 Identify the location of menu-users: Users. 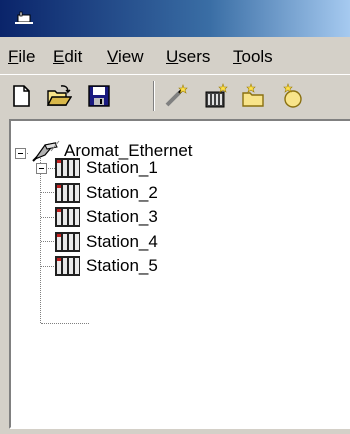
(188, 57).